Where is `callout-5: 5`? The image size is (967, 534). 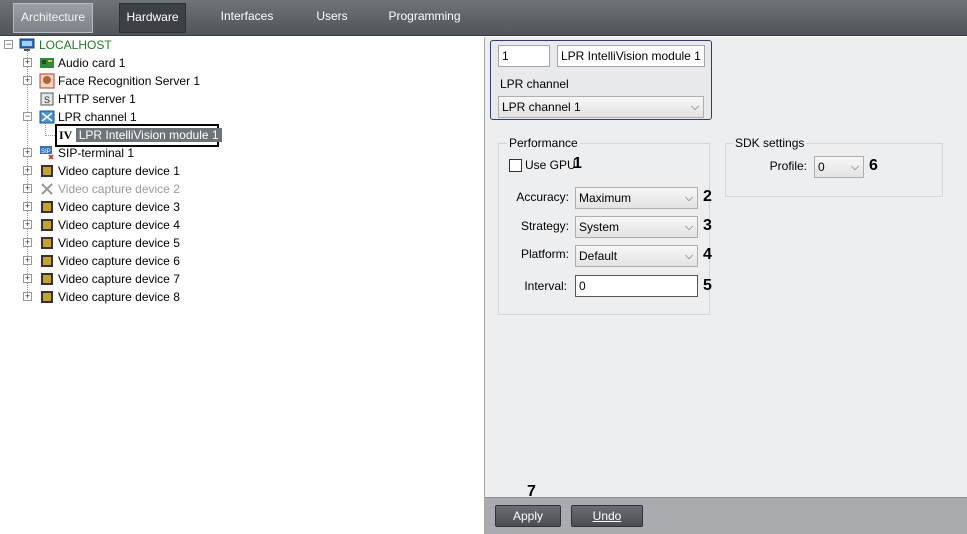
callout-5: 5 is located at coordinates (707, 285).